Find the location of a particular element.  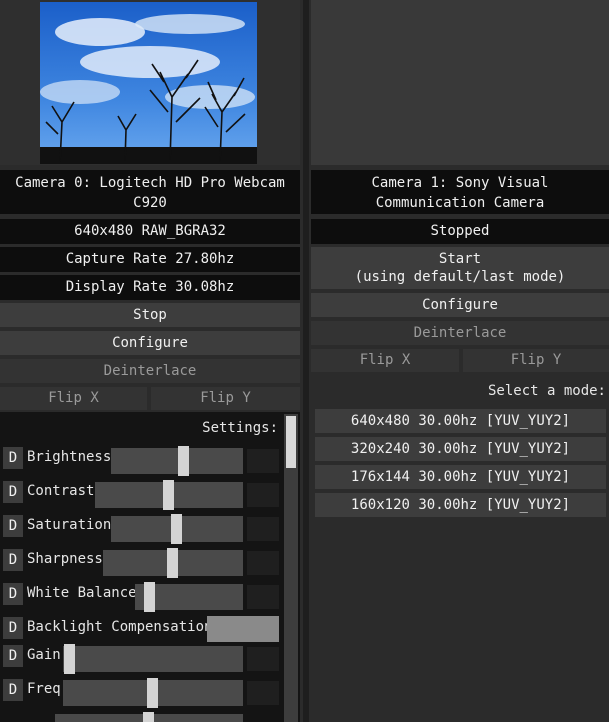

start-button: Start (using default/last mode) is located at coordinates (460, 268).